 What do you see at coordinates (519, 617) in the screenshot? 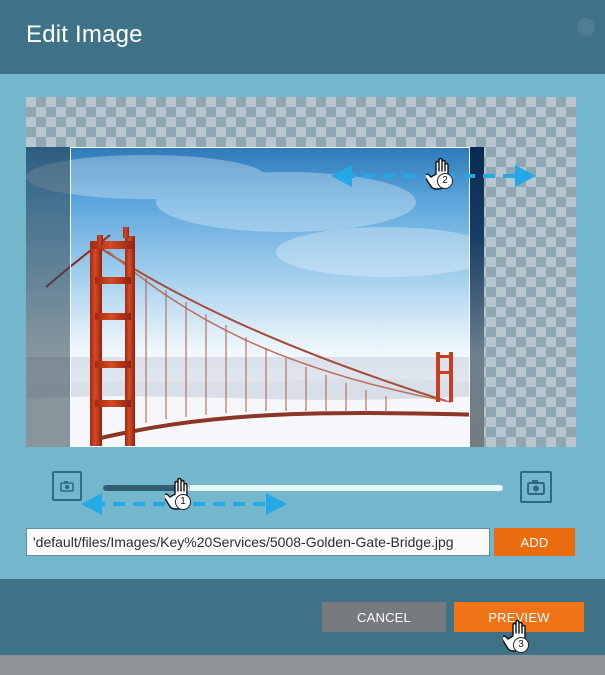
I see `preview-button: PREVIEW` at bounding box center [519, 617].